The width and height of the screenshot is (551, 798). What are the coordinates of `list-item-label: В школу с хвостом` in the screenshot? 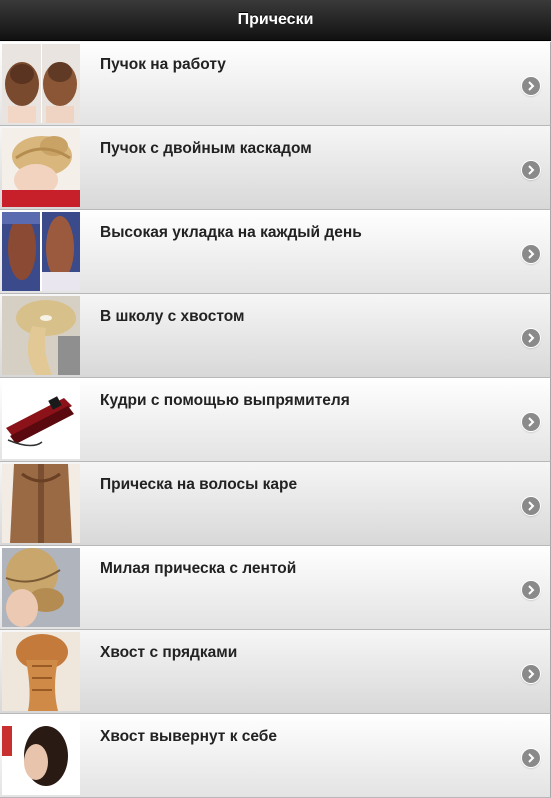 It's located at (172, 316).